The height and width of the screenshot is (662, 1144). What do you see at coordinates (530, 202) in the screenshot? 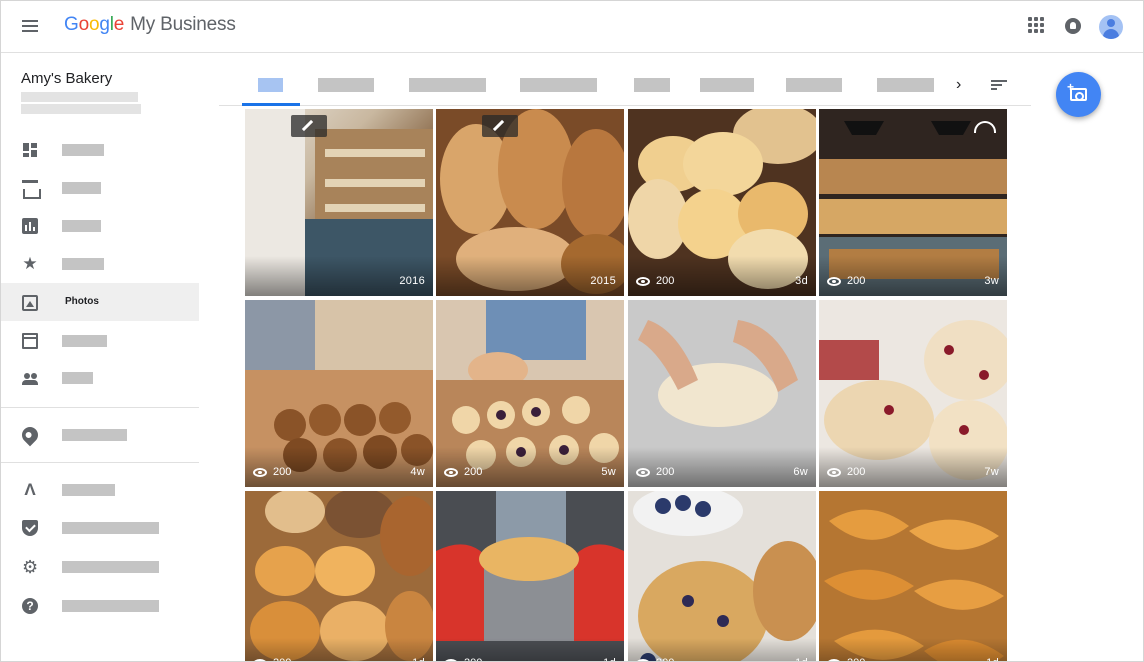
I see `photo-tile: 2015` at bounding box center [530, 202].